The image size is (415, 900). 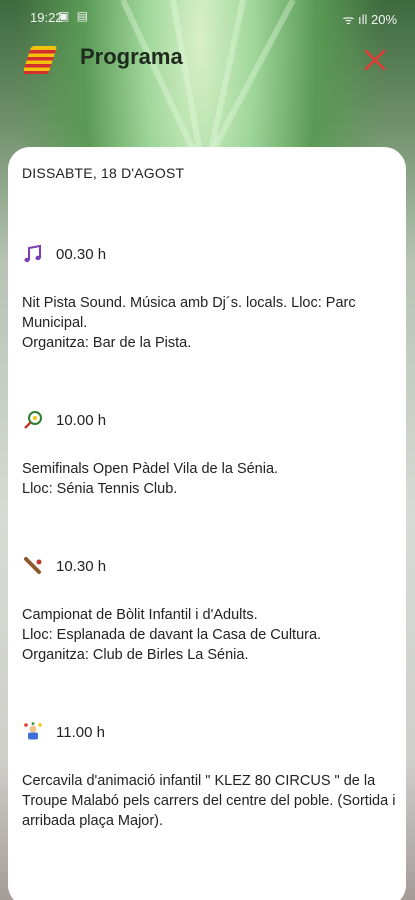 I want to click on status-bar: 19:22 ▣ ▤ ᯤ ıll 20%, so click(x=207, y=17).